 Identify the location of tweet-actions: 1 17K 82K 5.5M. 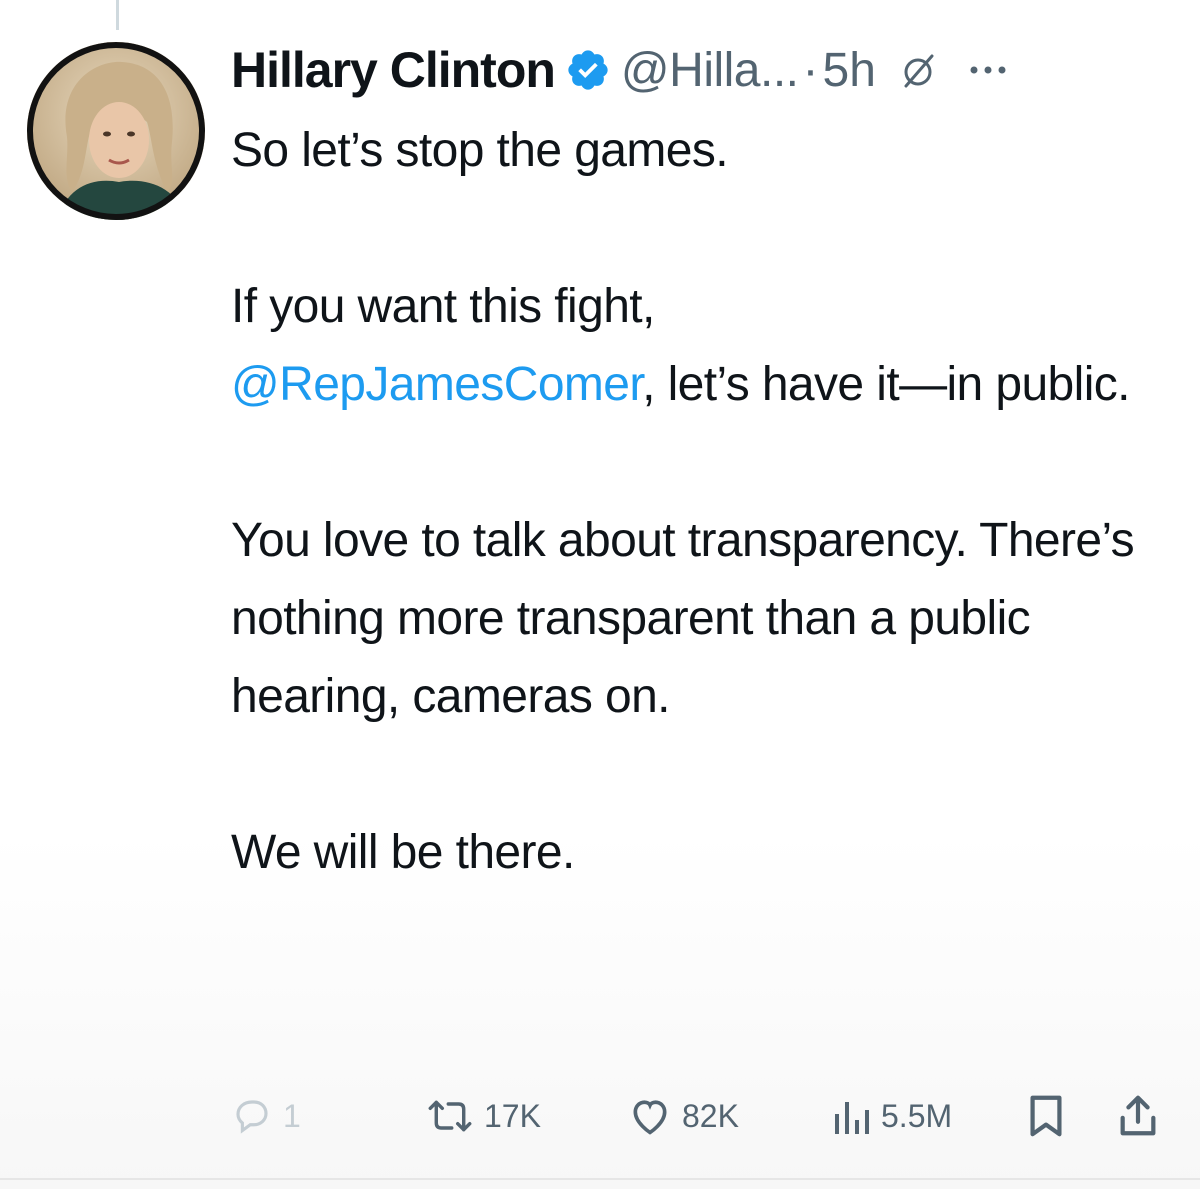
(706, 1116).